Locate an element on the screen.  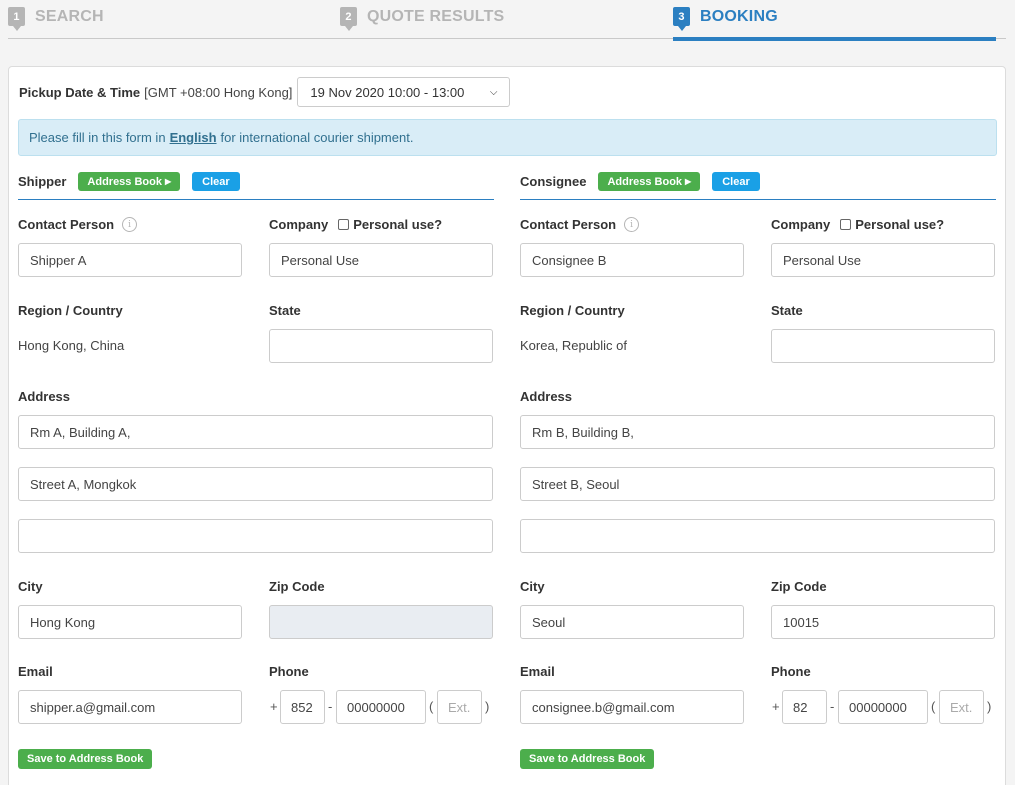
consignee-save-address-button: Save to Address Book is located at coordinates (587, 759).